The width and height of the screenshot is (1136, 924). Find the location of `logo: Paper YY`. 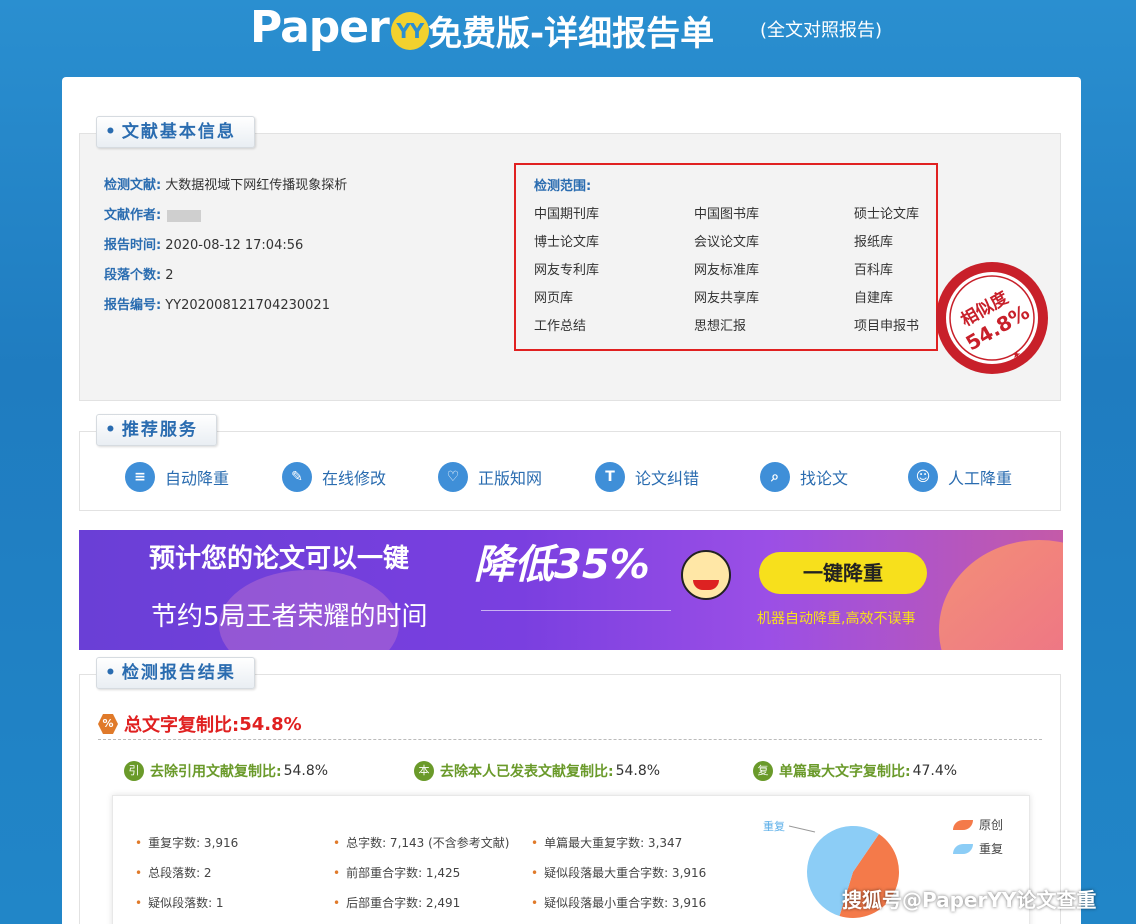

logo: Paper YY is located at coordinates (339, 27).